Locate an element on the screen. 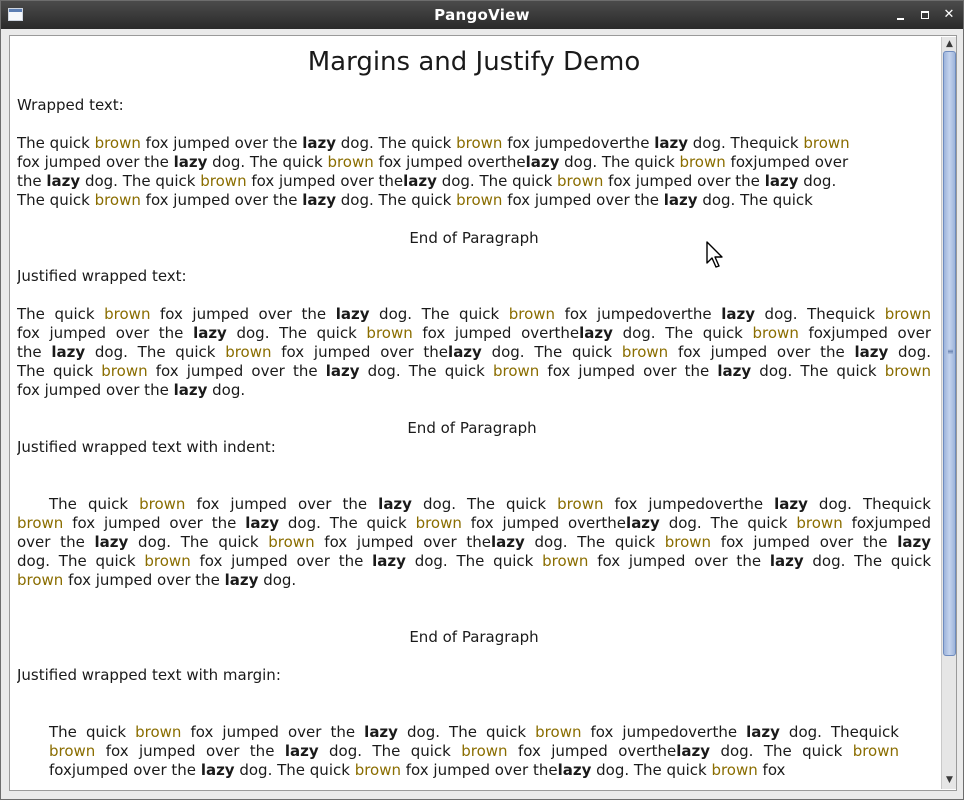 The image size is (964, 800). document-title: Margins and Justify Demo is located at coordinates (474, 62).